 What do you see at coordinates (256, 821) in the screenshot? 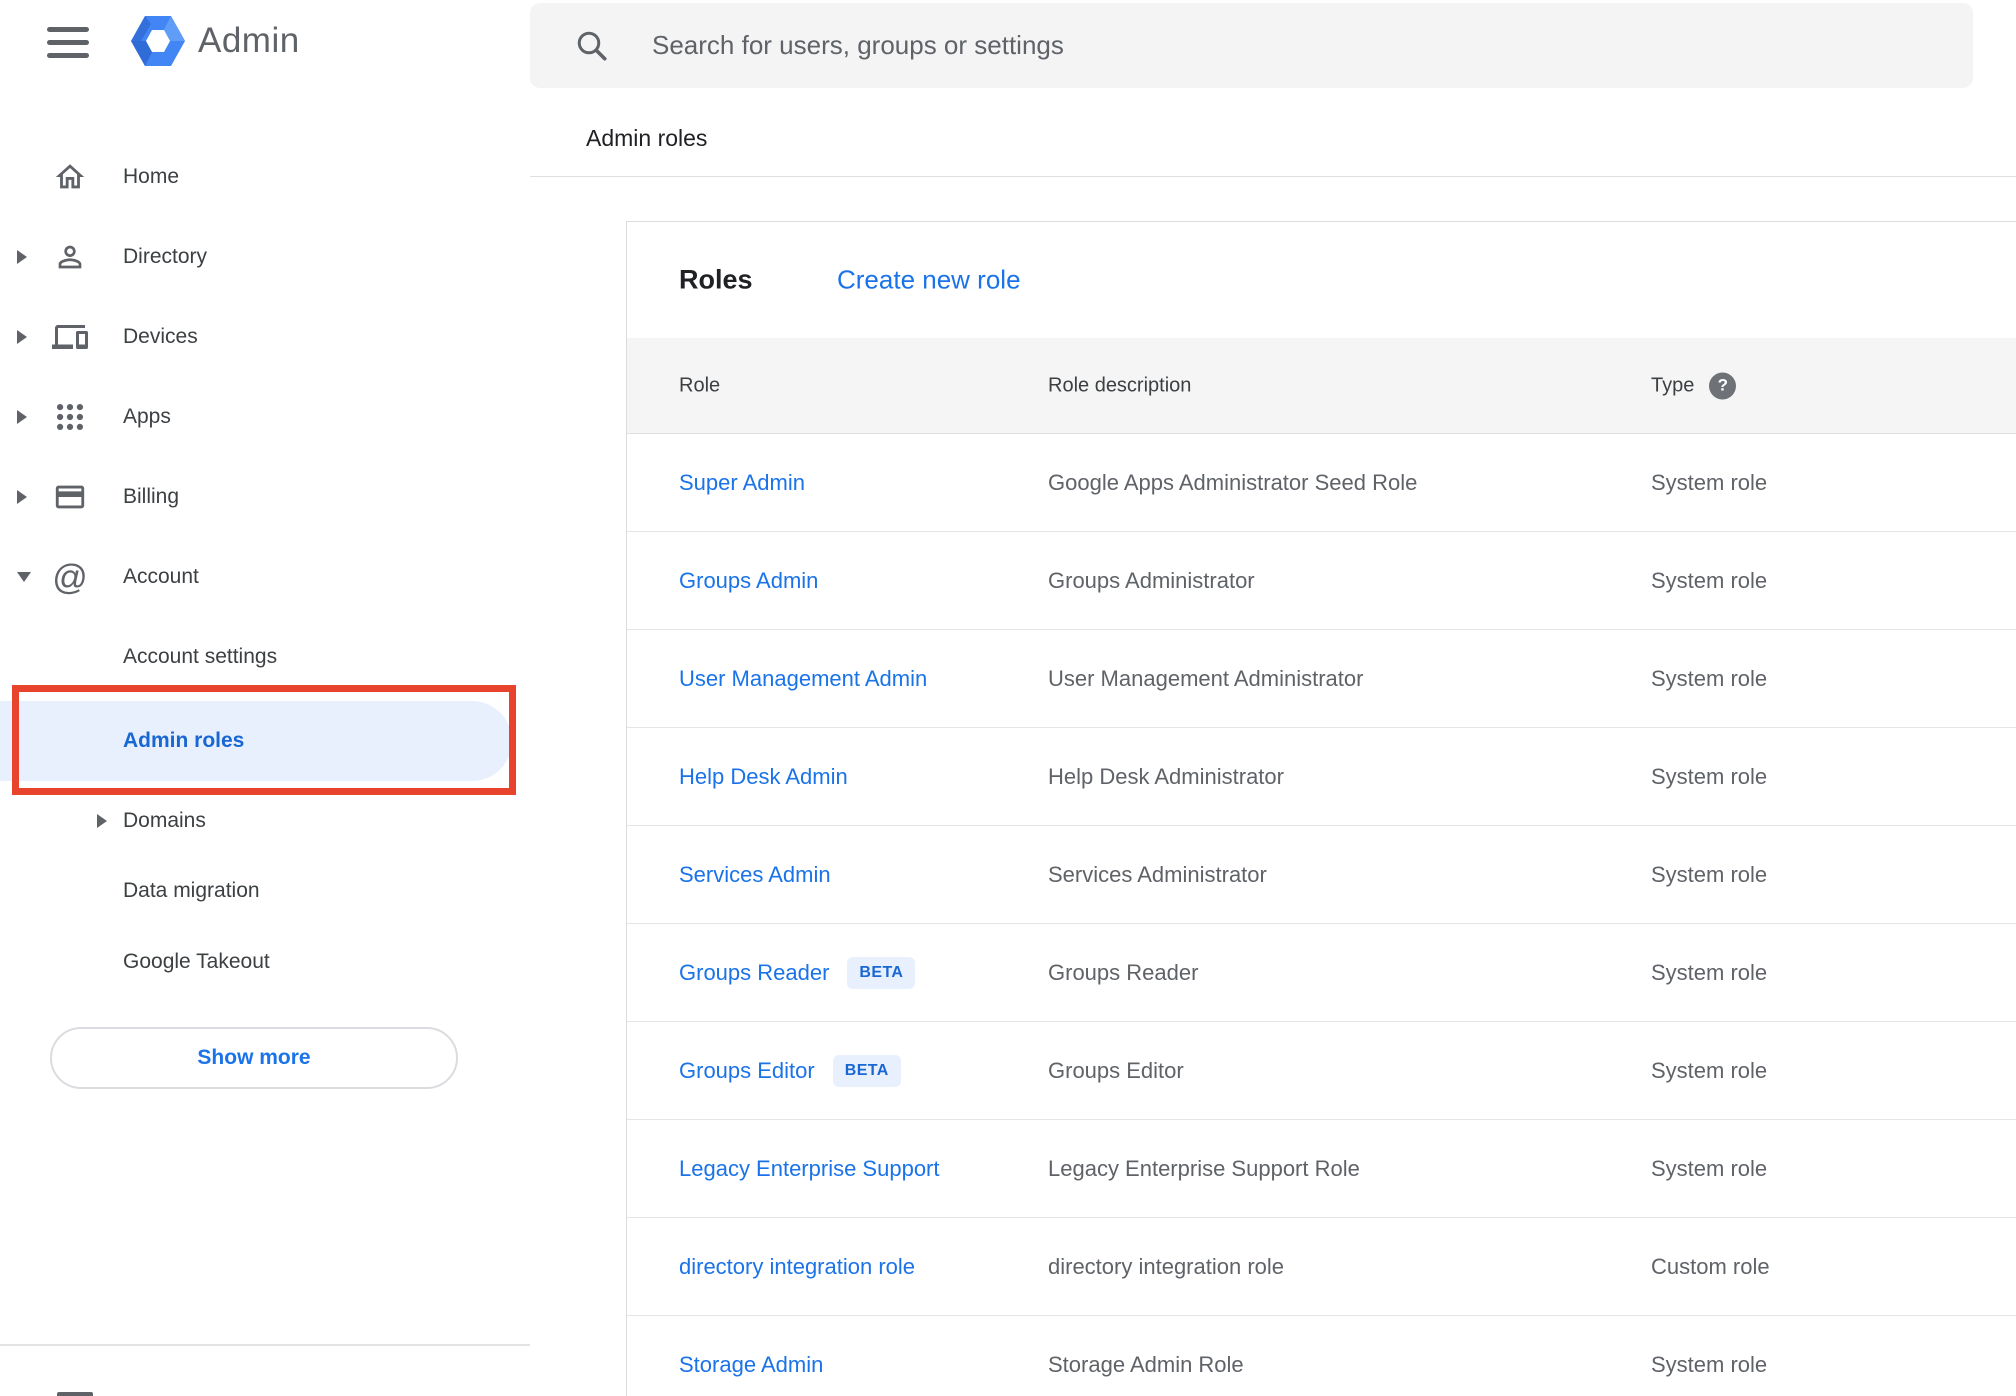
I see `sidebar-item-domains: Domains` at bounding box center [256, 821].